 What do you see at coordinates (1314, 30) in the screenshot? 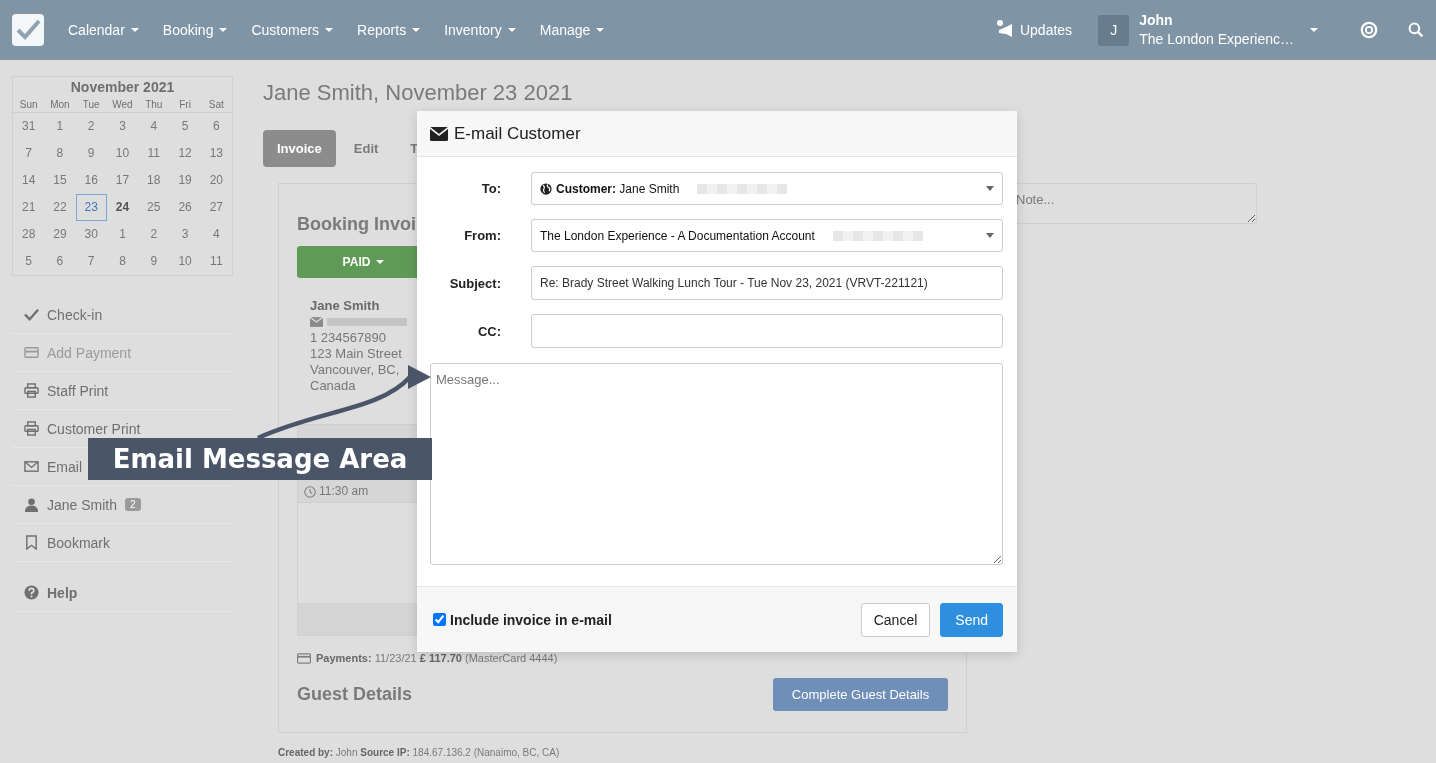
I see `caret-icon` at bounding box center [1314, 30].